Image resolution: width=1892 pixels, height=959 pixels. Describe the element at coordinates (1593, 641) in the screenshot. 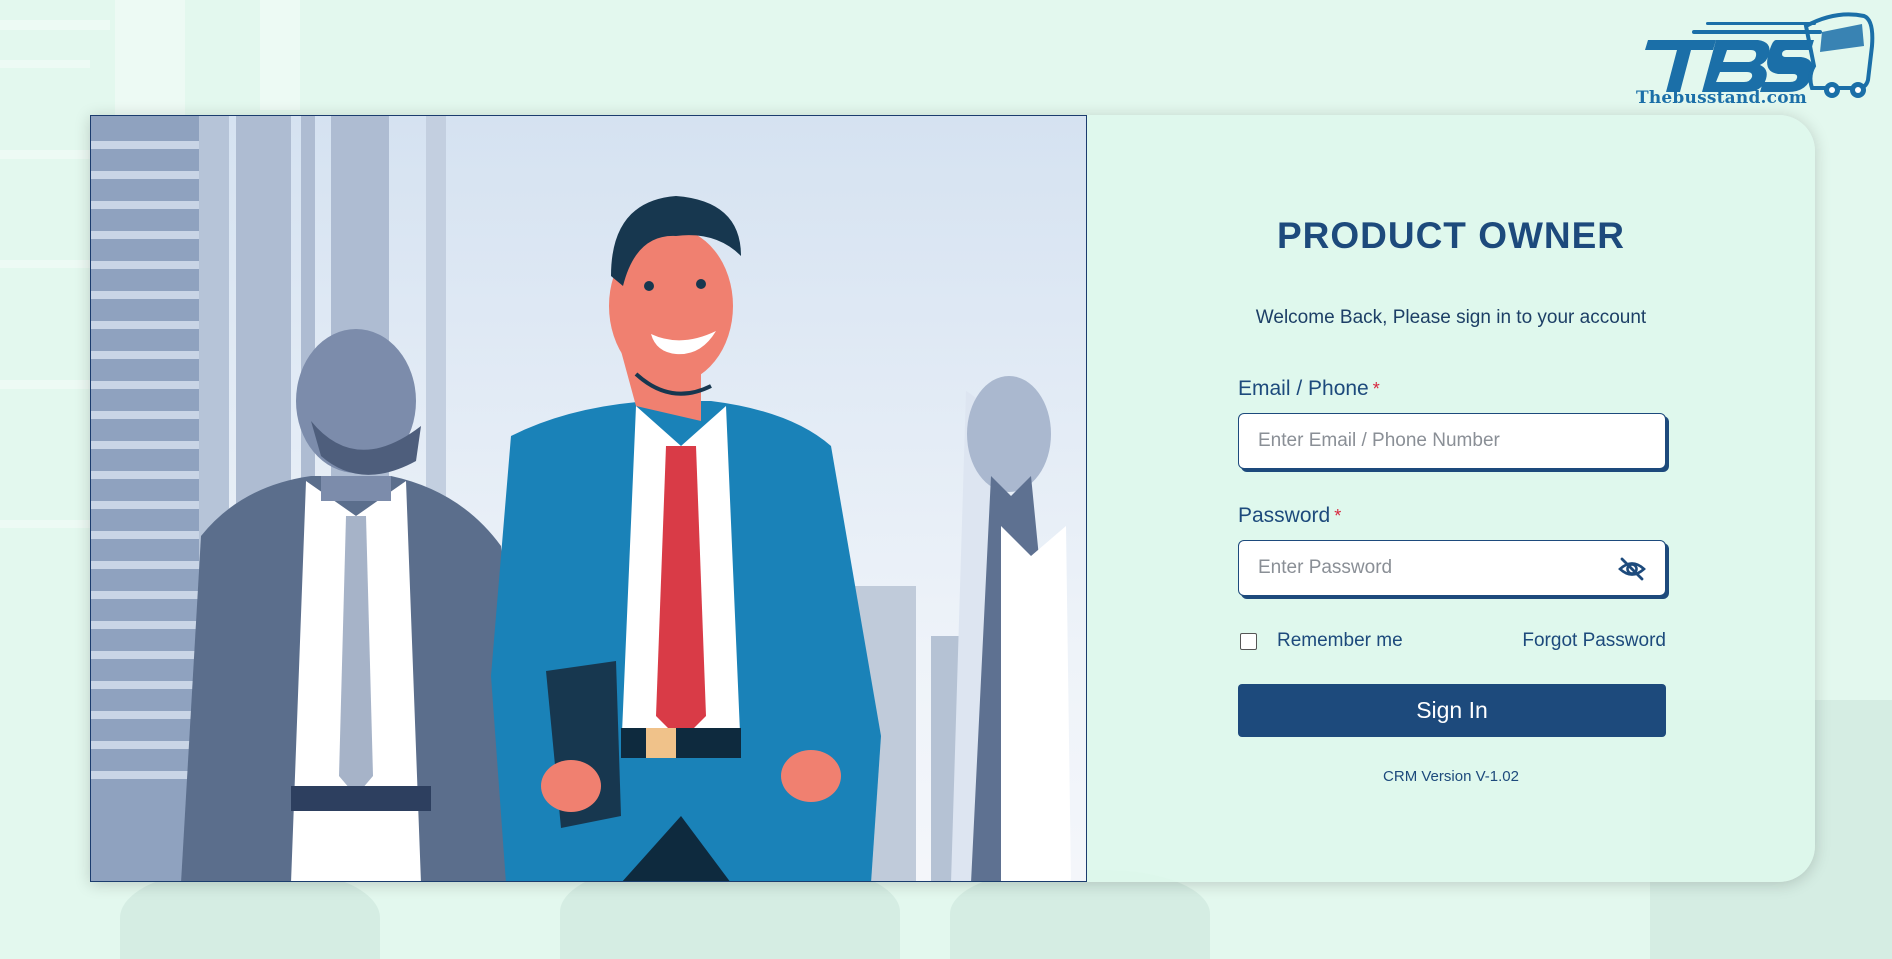

I see `forgot-password-link: Forgot Password` at that location.